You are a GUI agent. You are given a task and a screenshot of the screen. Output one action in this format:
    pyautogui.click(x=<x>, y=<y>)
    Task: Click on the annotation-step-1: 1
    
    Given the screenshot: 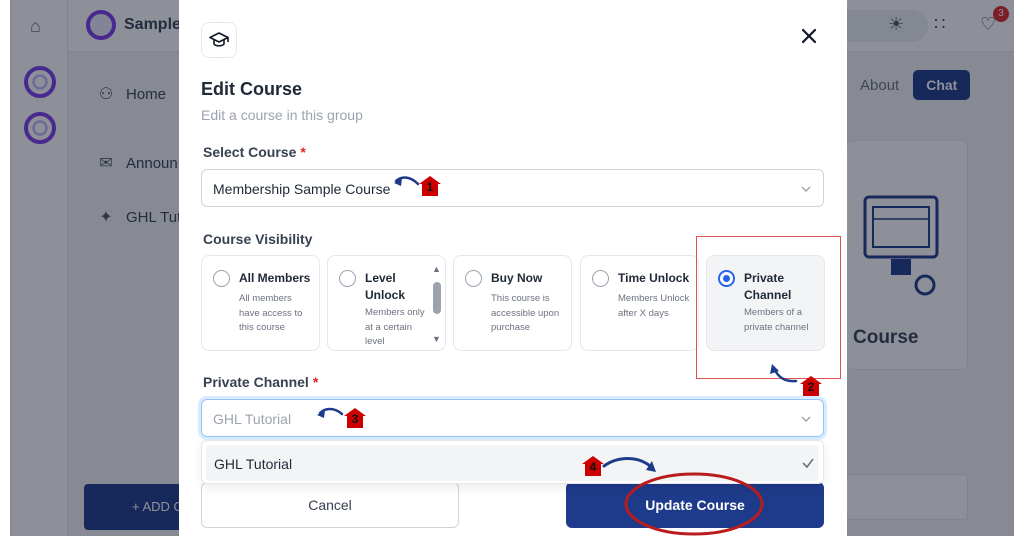 What is the action you would take?
    pyautogui.click(x=430, y=186)
    